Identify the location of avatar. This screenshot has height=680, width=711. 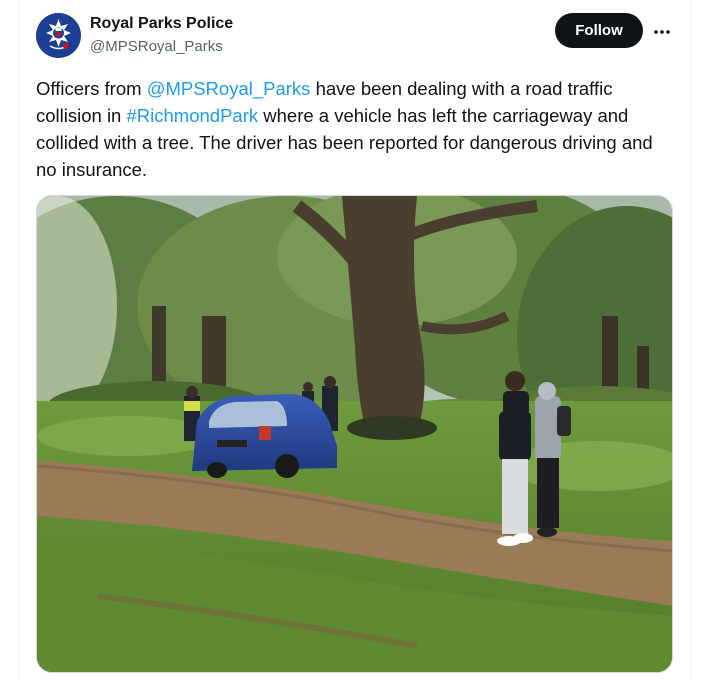
(58, 35).